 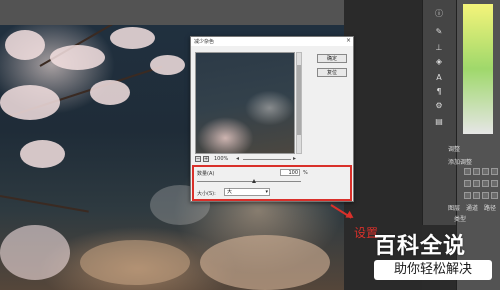 I want to click on amount-unit: %, so click(x=305, y=173).